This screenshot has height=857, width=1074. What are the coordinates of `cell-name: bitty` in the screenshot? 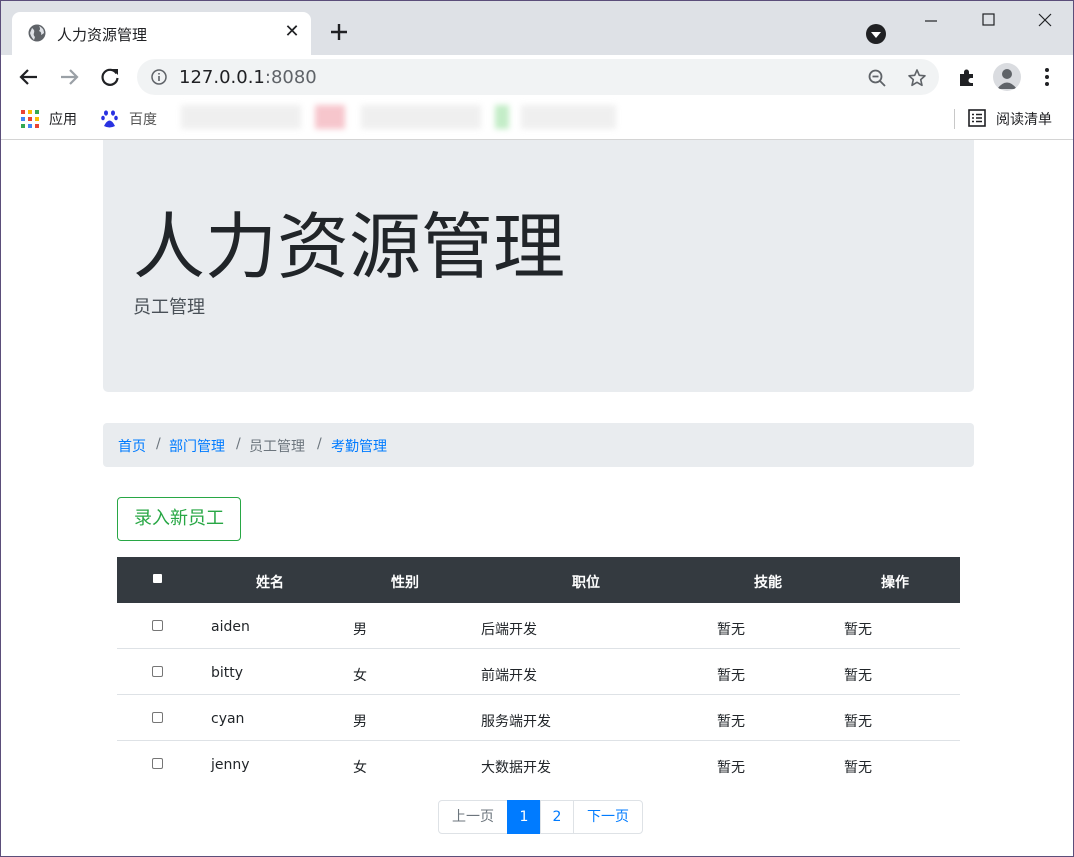 It's located at (227, 673).